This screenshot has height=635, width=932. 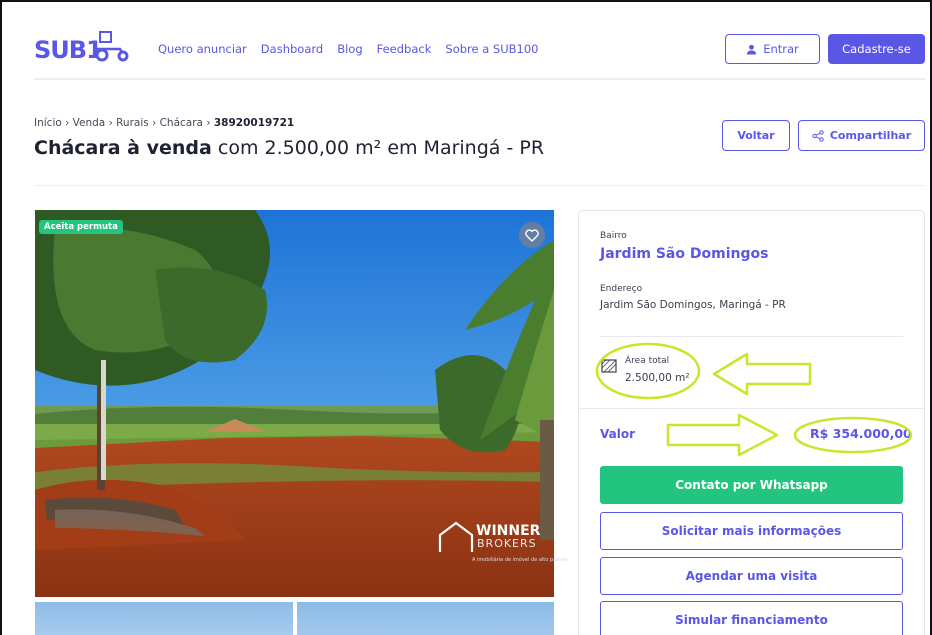 I want to click on back-button: Voltar, so click(x=756, y=135).